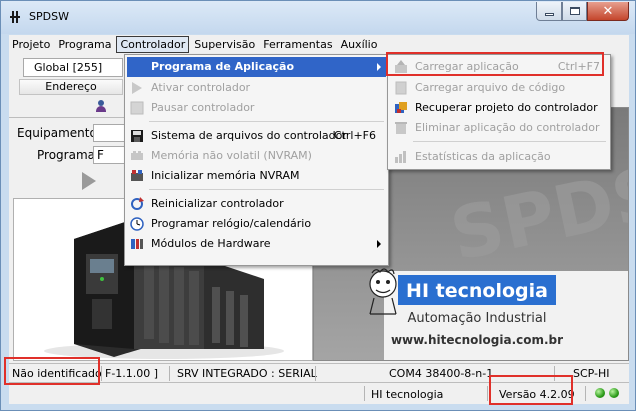 The height and width of the screenshot is (411, 636). Describe the element at coordinates (401, 67) in the screenshot. I see `upload-app-icon` at that location.